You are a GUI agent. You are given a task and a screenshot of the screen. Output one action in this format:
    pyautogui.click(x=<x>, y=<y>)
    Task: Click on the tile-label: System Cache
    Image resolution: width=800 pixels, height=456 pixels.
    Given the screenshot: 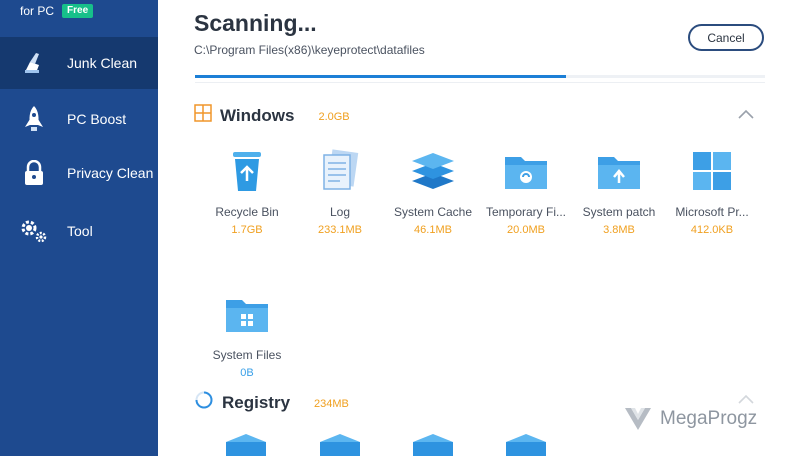 What is the action you would take?
    pyautogui.click(x=433, y=212)
    